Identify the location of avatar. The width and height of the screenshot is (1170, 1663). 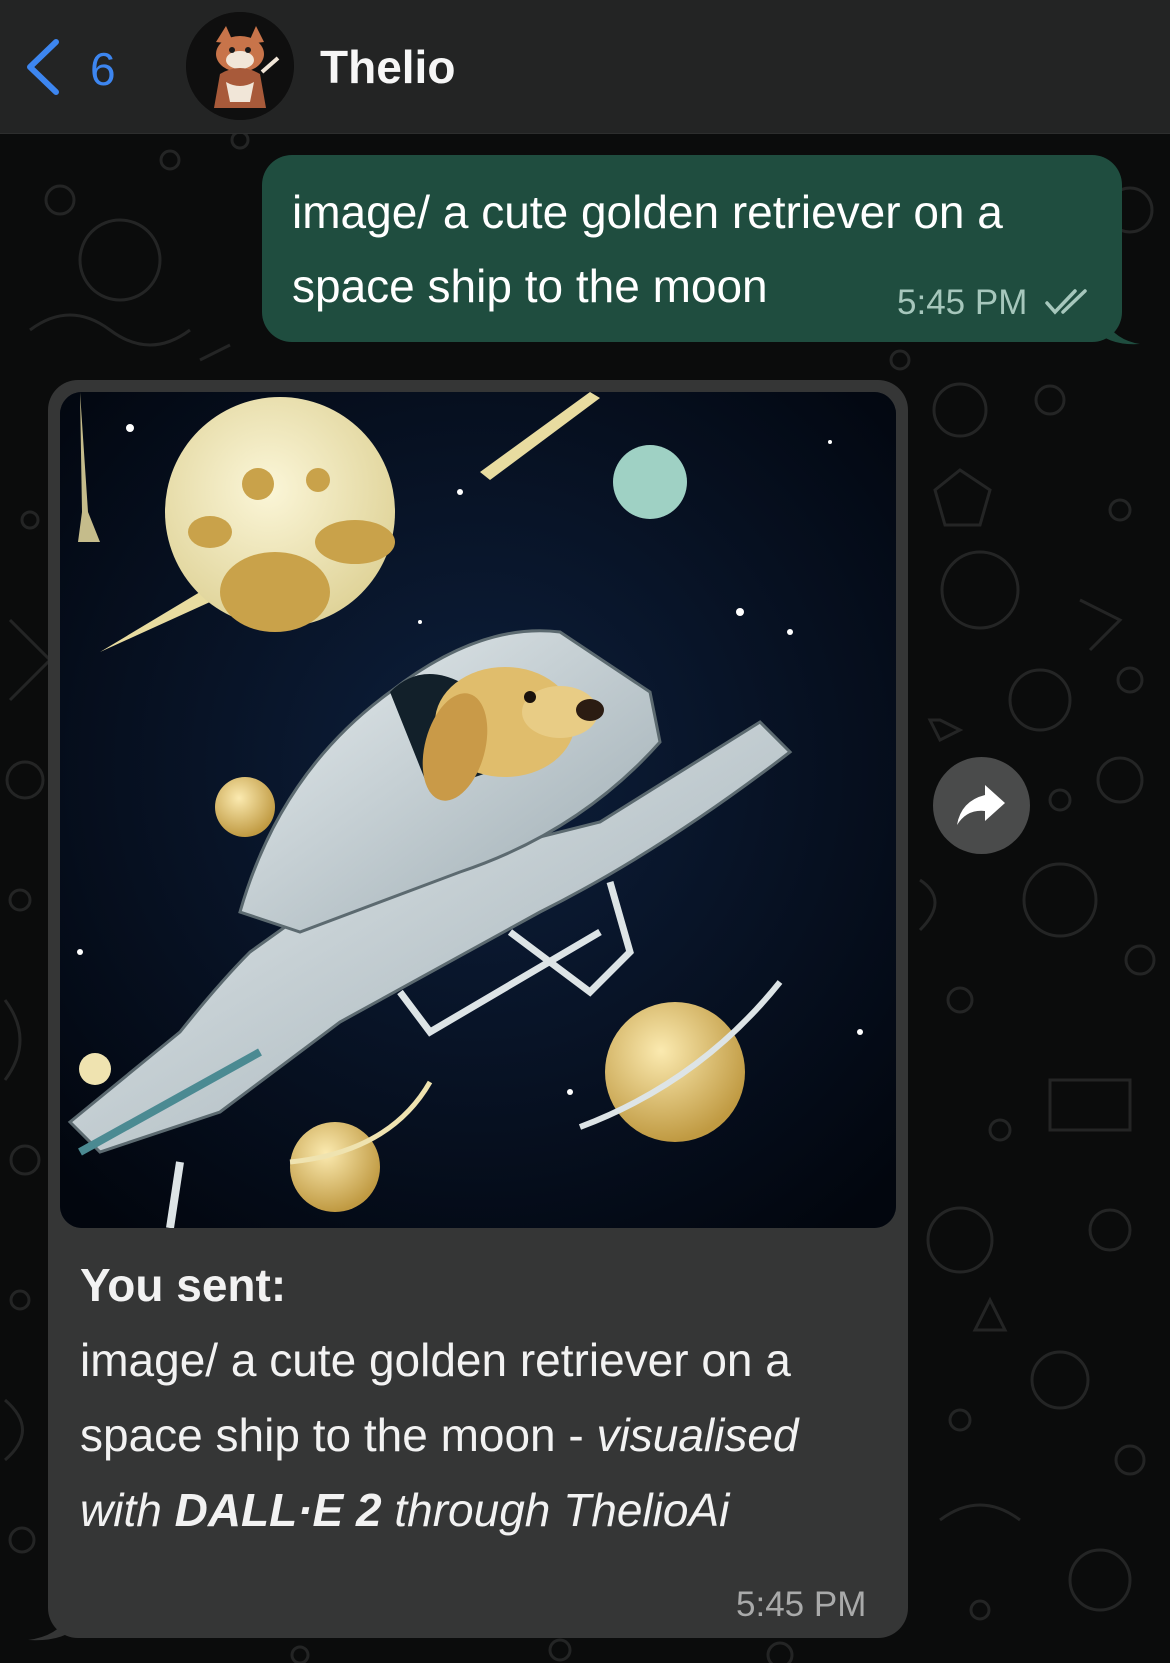
(240, 66).